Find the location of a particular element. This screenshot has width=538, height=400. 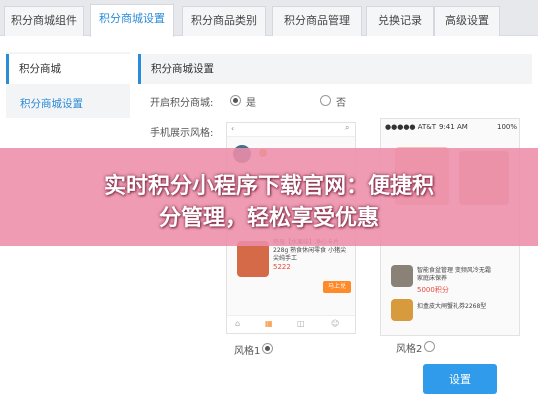

style2-radio is located at coordinates (429, 346).